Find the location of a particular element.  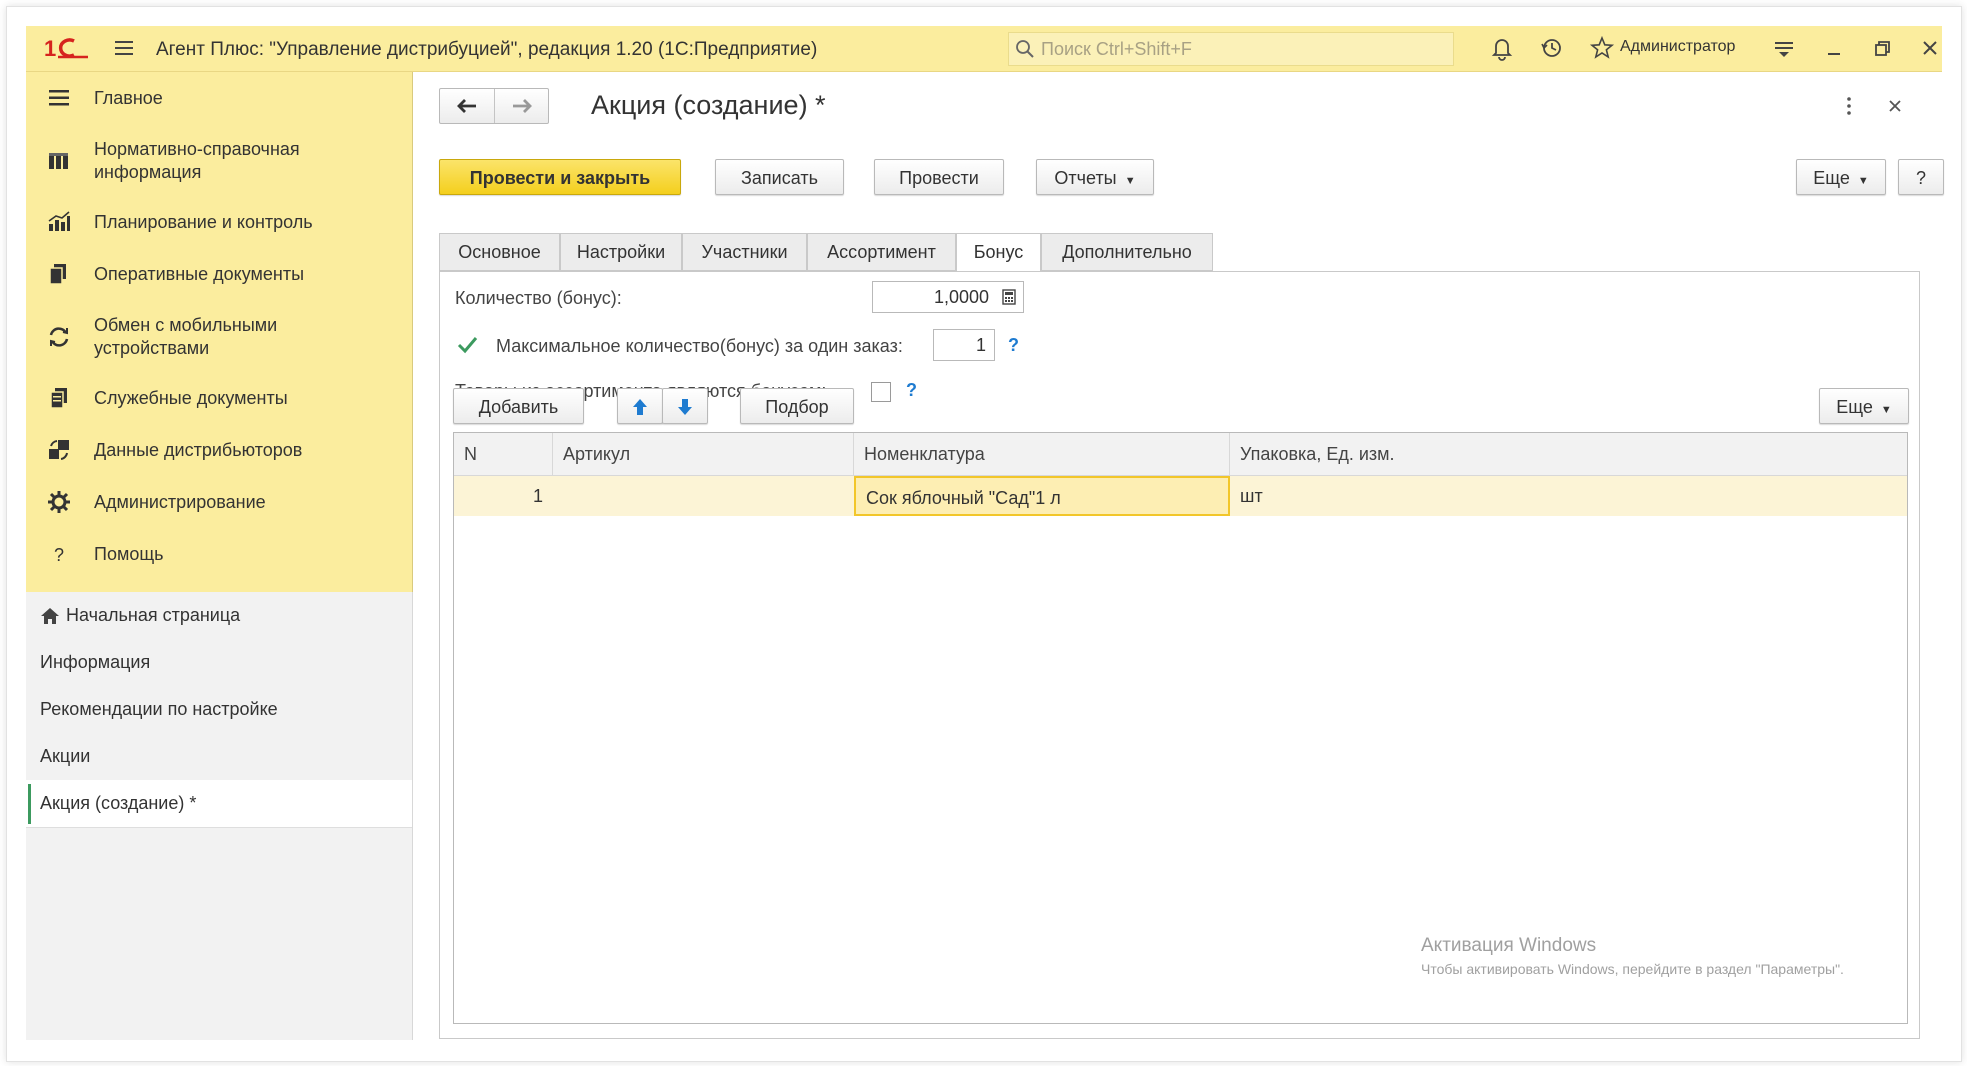

catalog-icon is located at coordinates (58, 161).